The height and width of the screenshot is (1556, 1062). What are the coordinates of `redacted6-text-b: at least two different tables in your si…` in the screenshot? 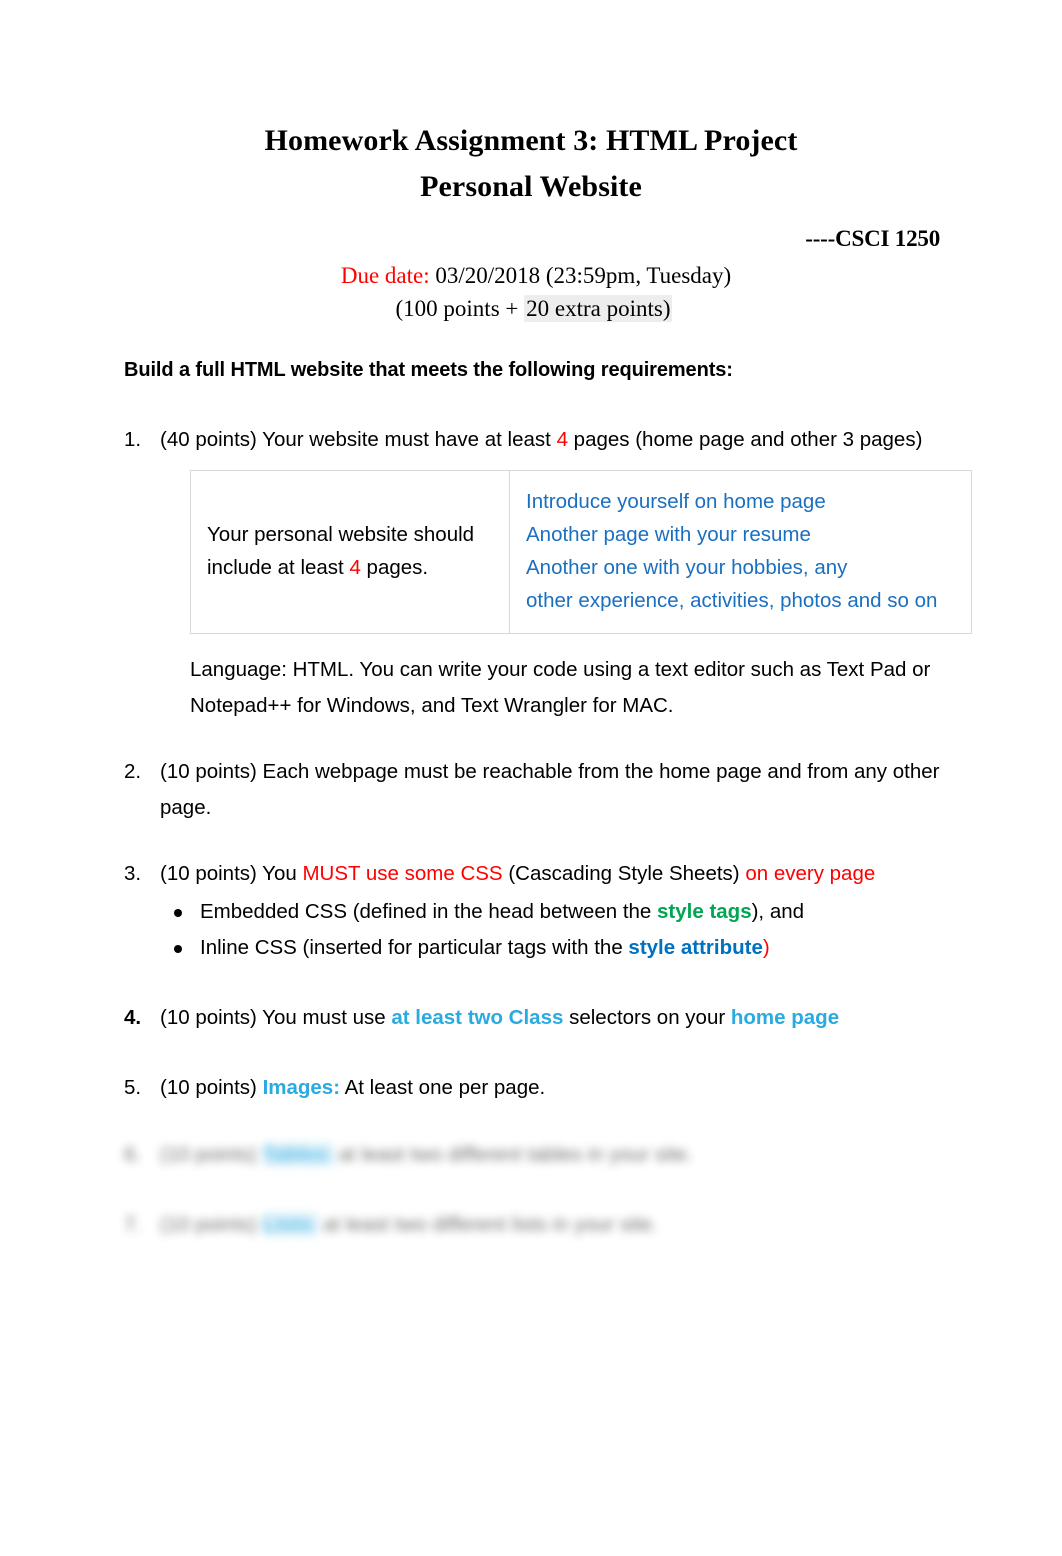 It's located at (512, 1154).